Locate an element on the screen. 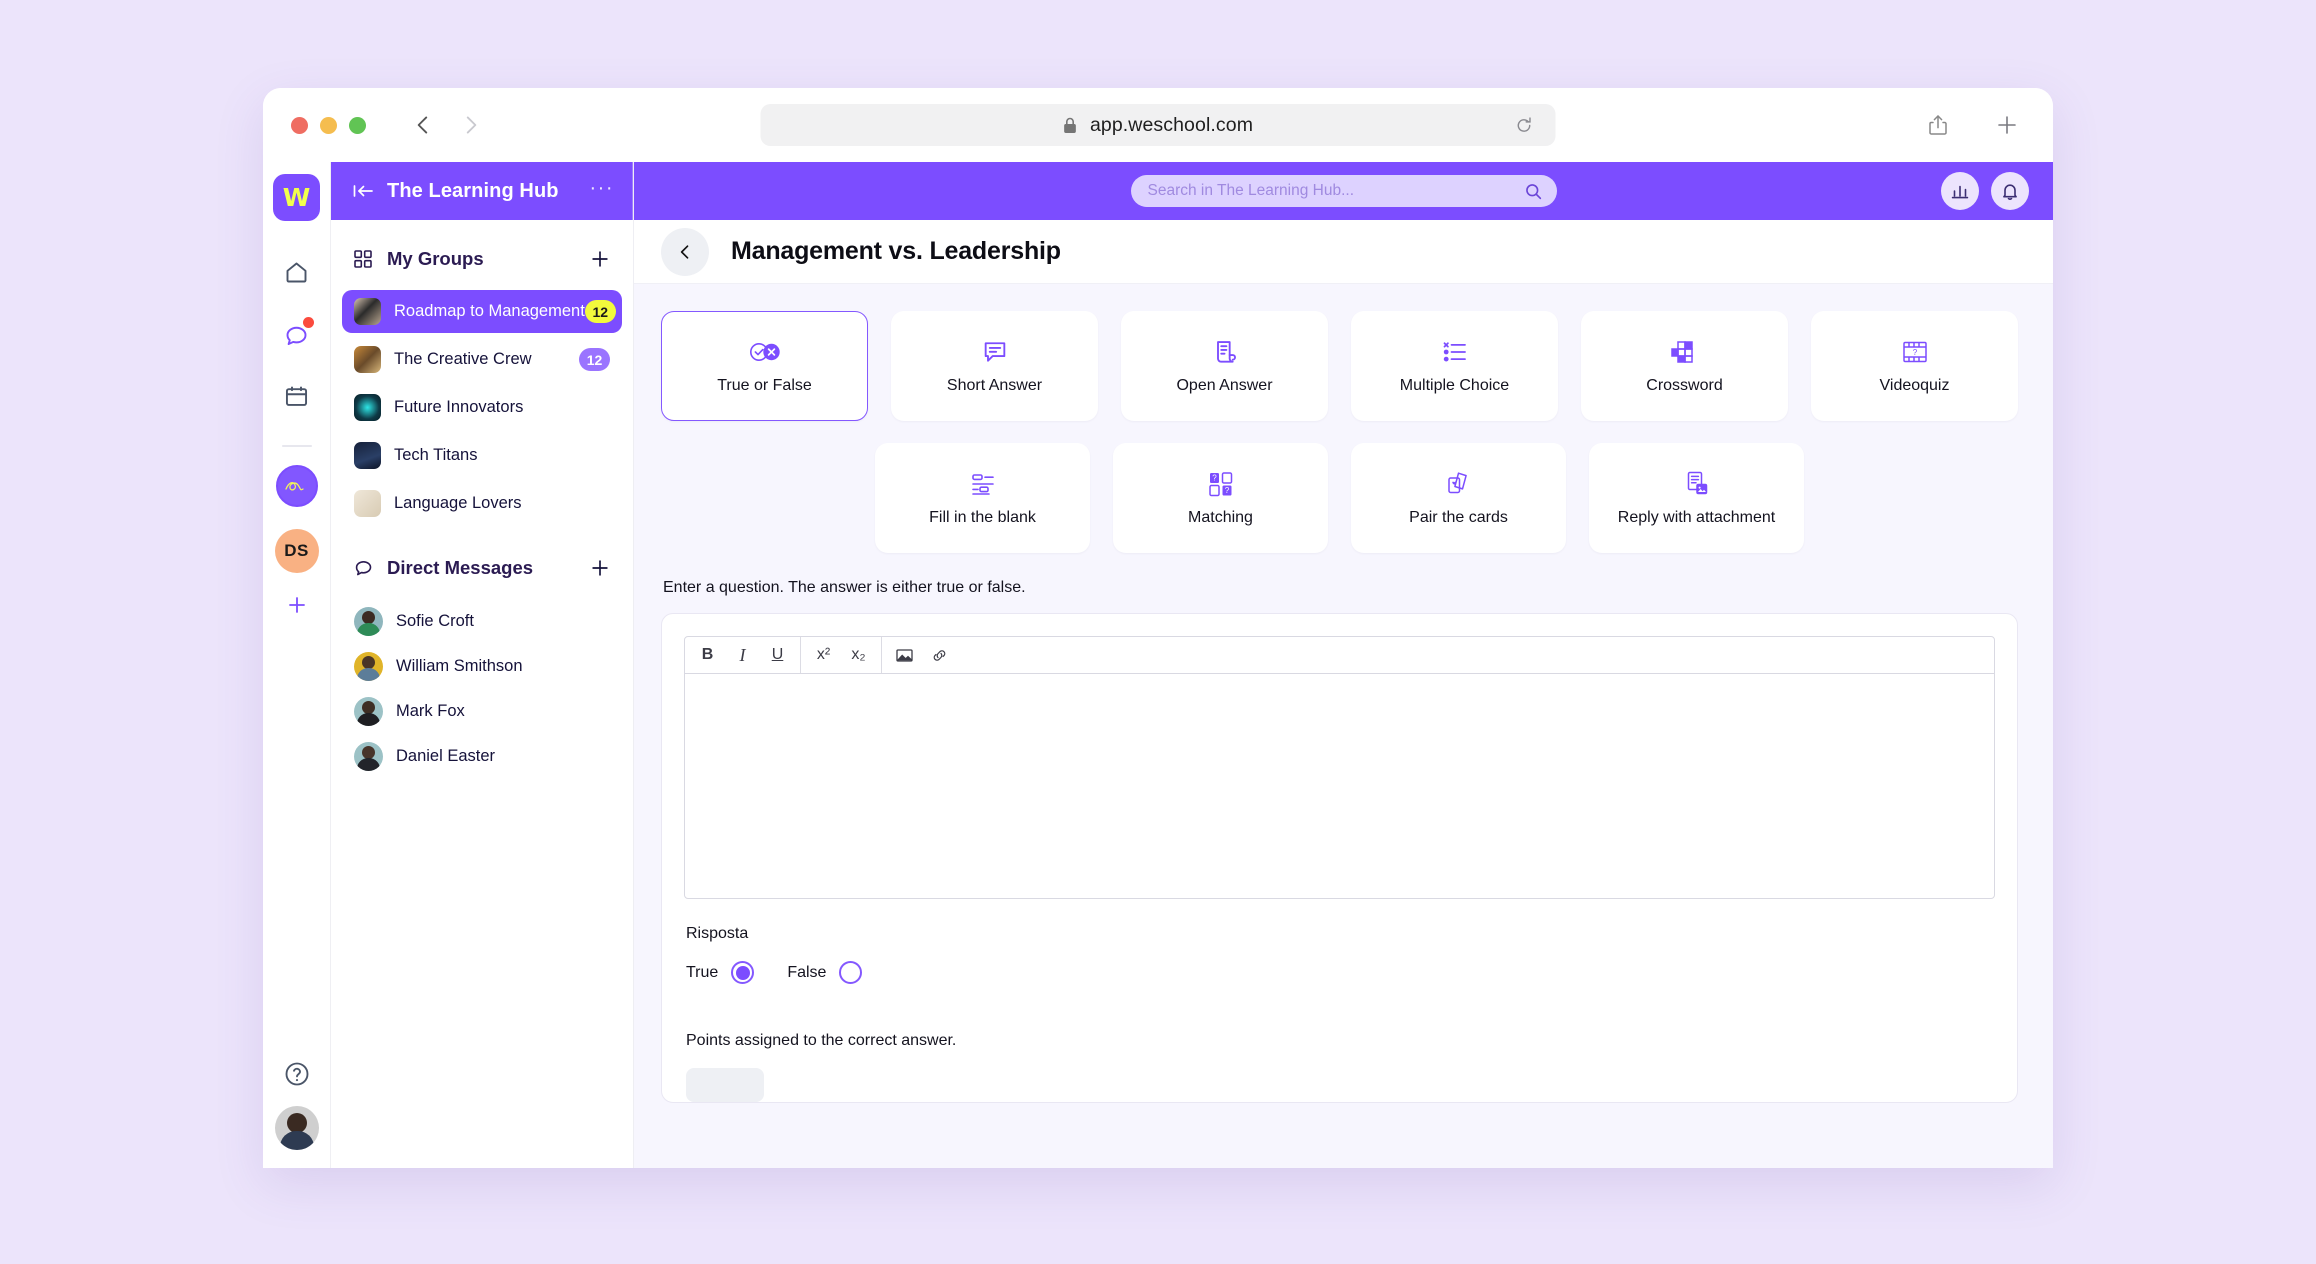 This screenshot has width=2316, height=1264. underline-button: U is located at coordinates (777, 655).